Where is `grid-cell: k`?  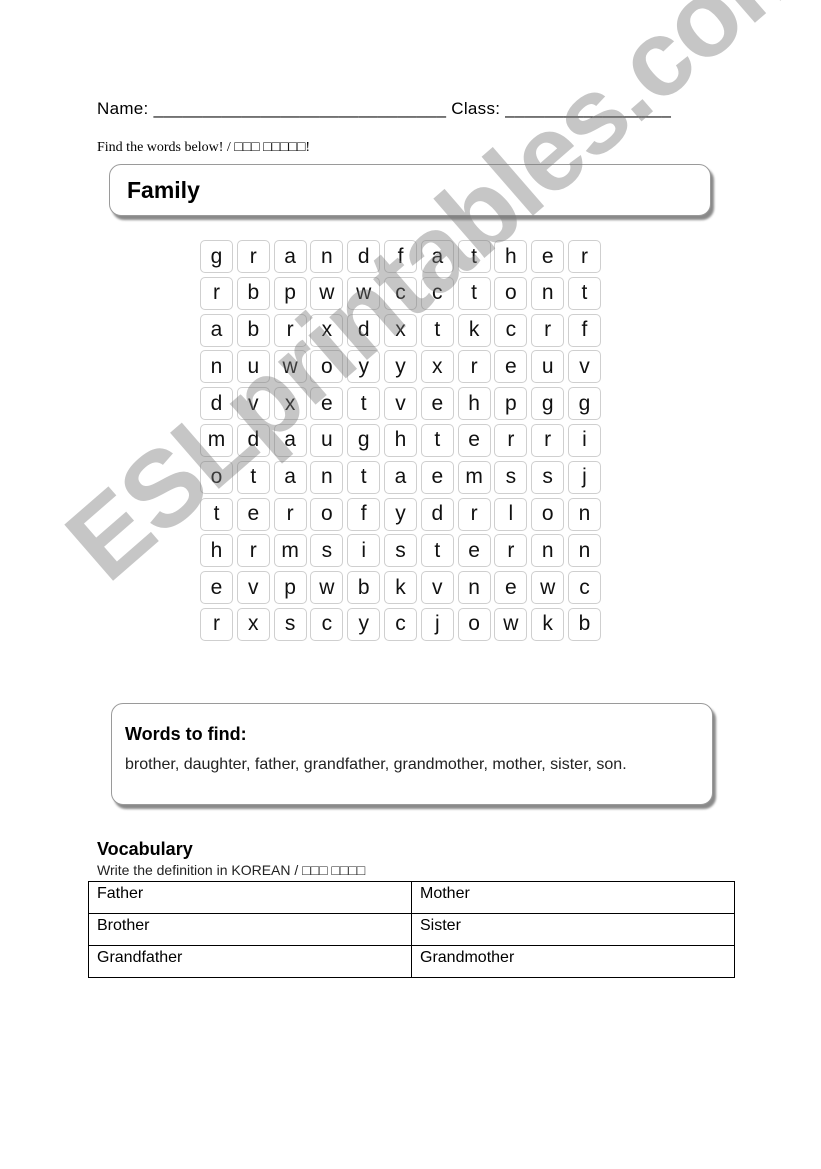
grid-cell: k is located at coordinates (400, 588).